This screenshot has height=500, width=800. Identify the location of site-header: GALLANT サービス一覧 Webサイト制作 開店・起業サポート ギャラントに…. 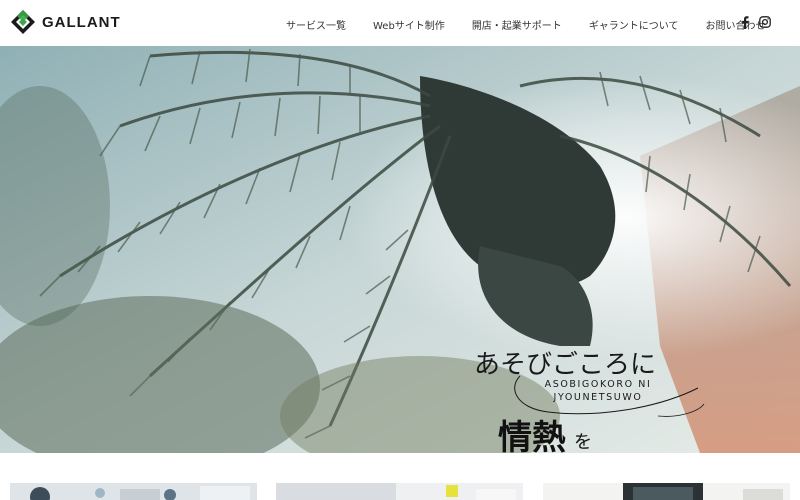
(400, 23).